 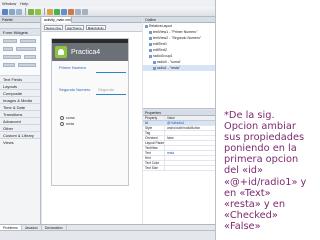 I want to click on radio-suma: suma, so click(x=67, y=117).